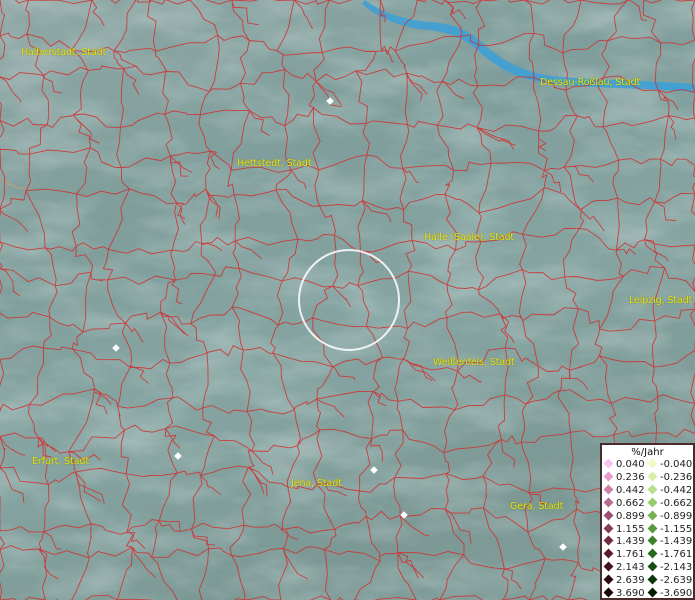 This screenshot has height=600, width=695. I want to click on legend-entry: 0.899, so click(624, 516).